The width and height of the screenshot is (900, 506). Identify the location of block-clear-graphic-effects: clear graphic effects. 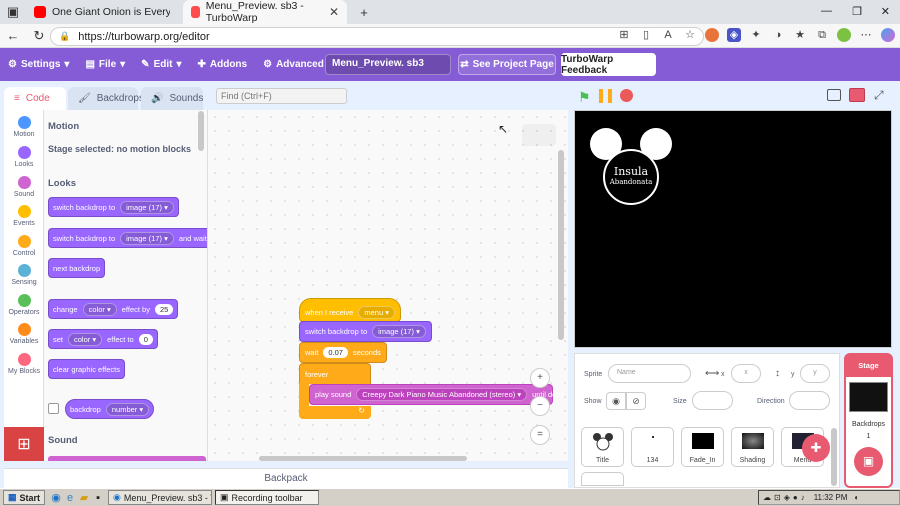
(86, 369).